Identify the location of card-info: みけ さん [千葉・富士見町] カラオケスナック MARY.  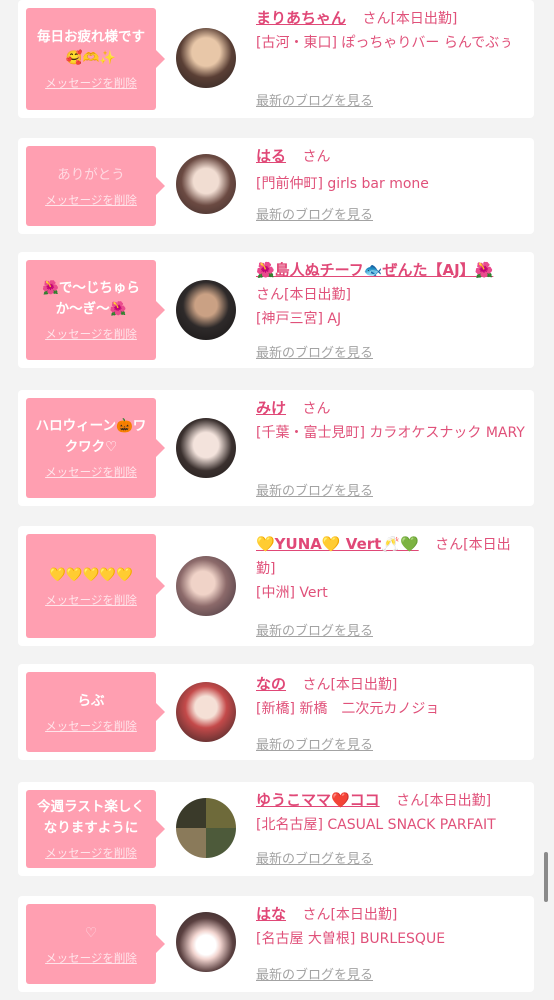
(391, 420).